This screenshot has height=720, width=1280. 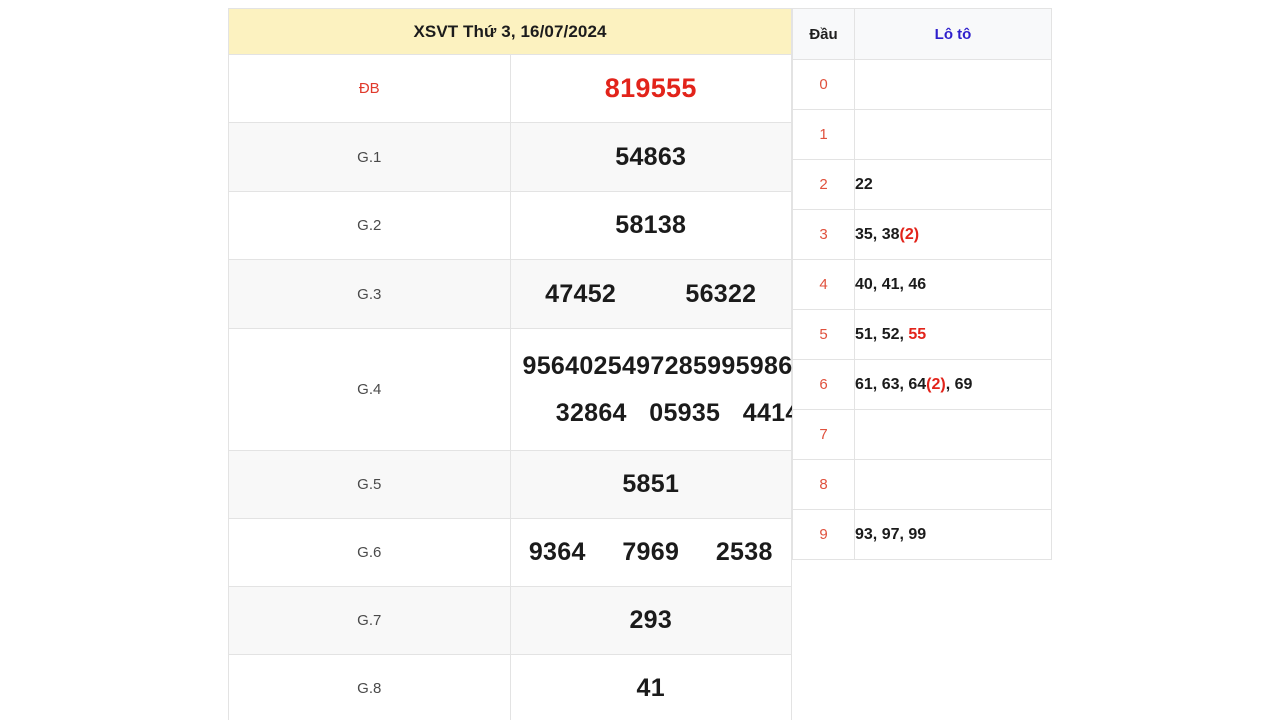 I want to click on prize-values-g3: 47452 56322, so click(x=650, y=294).